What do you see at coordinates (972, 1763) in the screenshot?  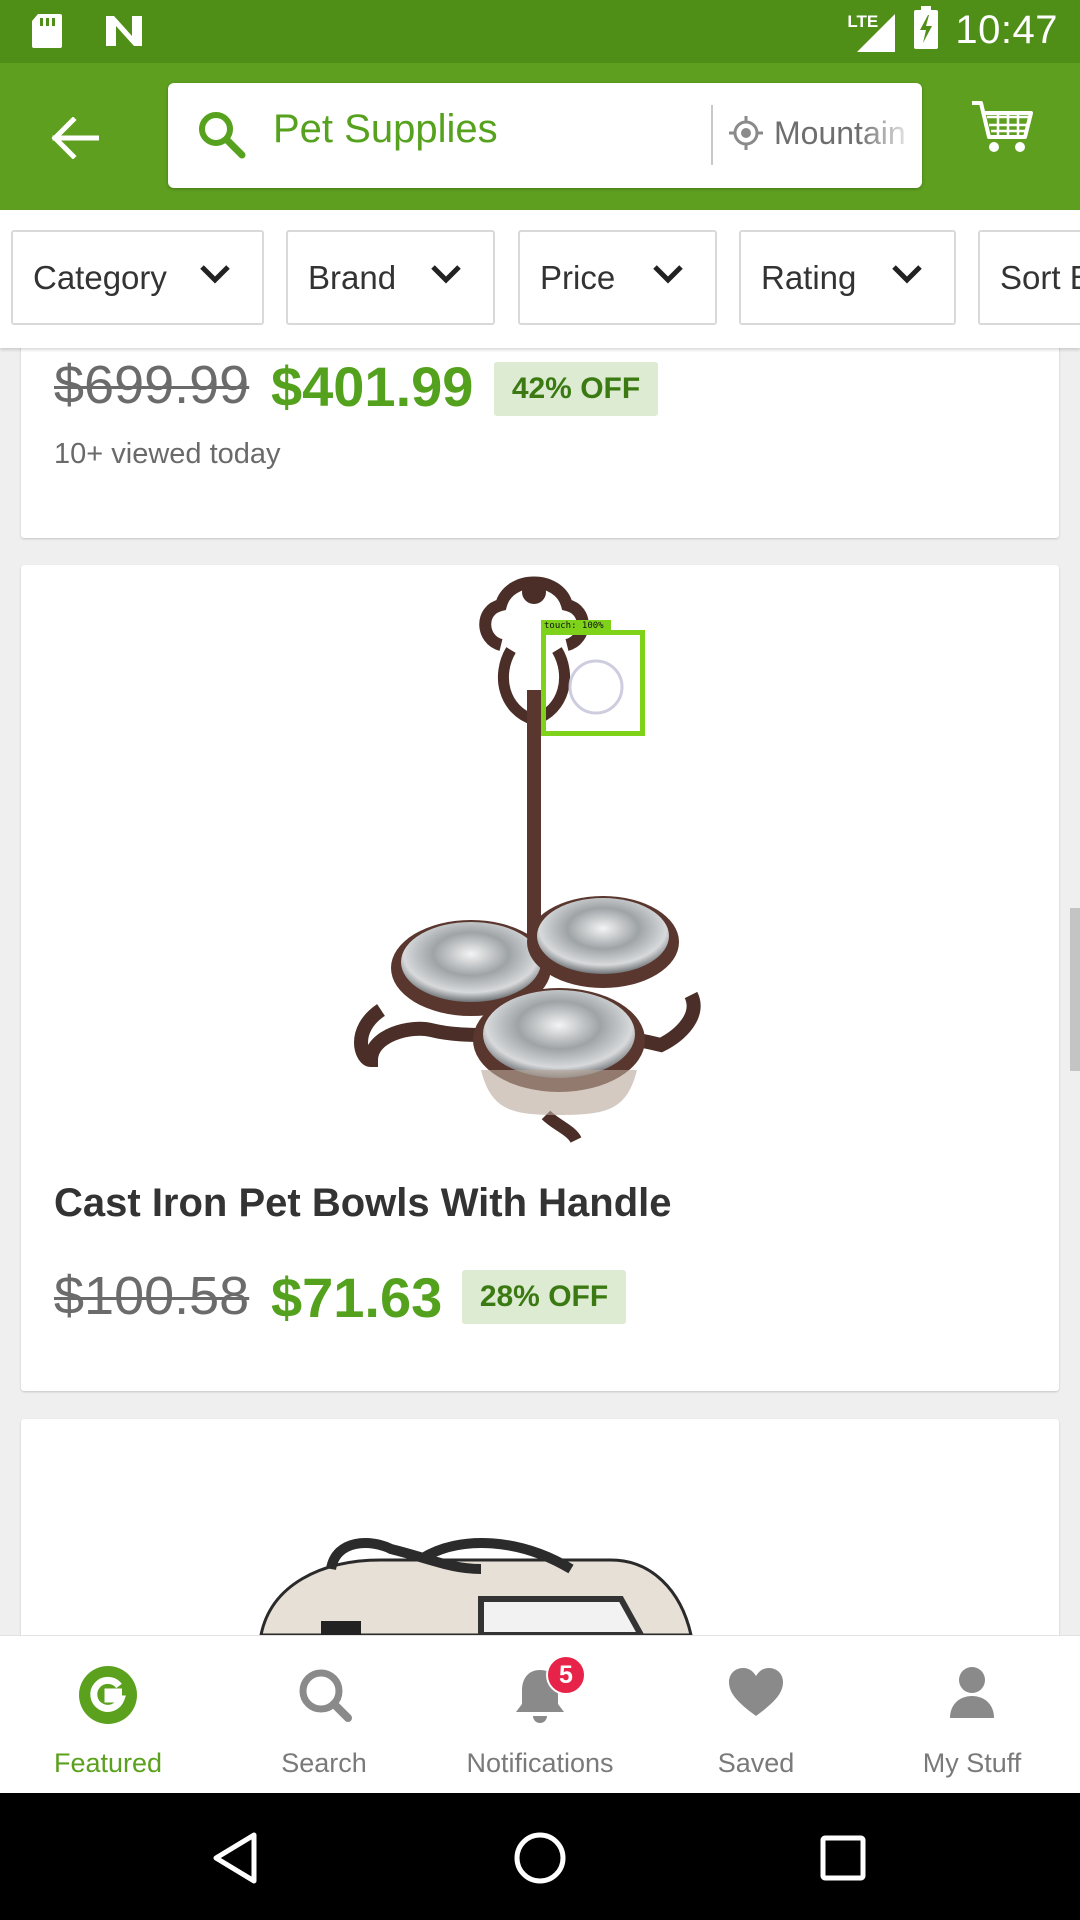 I see `nav-label: My Stuff` at bounding box center [972, 1763].